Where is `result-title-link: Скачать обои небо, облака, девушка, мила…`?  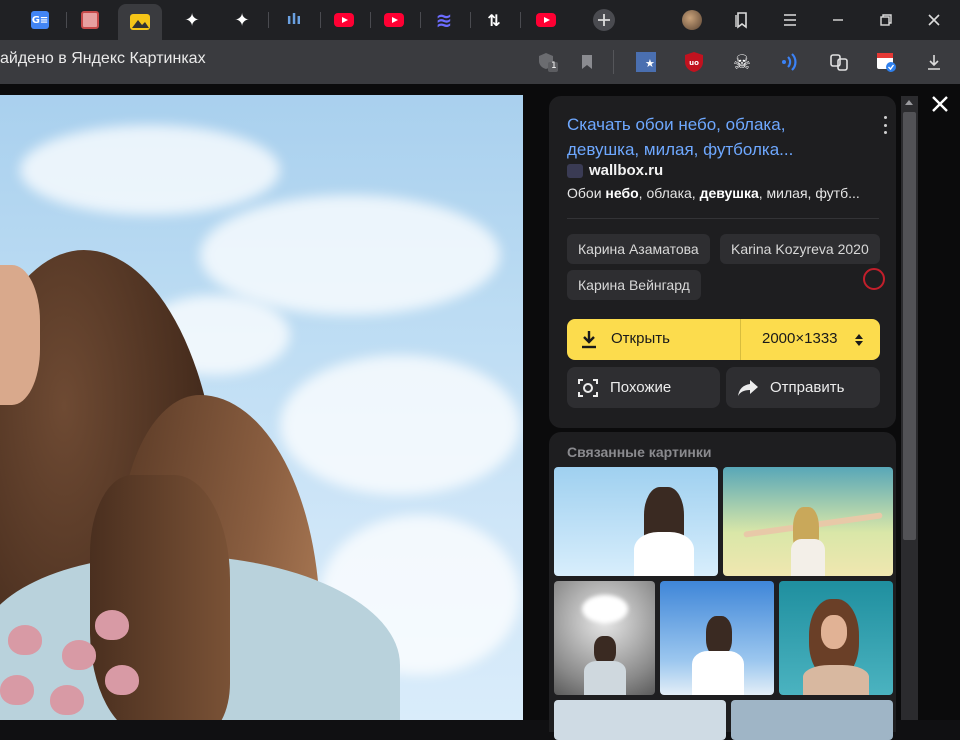
result-title-link: Скачать обои небо, облака, девушка, мила… is located at coordinates (712, 137).